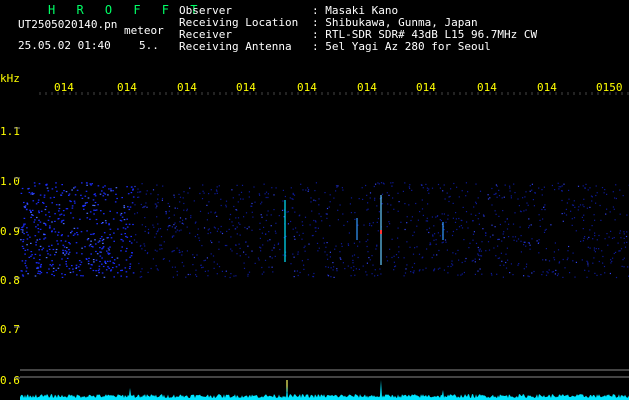 Image resolution: width=629 pixels, height=400 pixels. I want to click on spectrum-trace, so click(324, 390).